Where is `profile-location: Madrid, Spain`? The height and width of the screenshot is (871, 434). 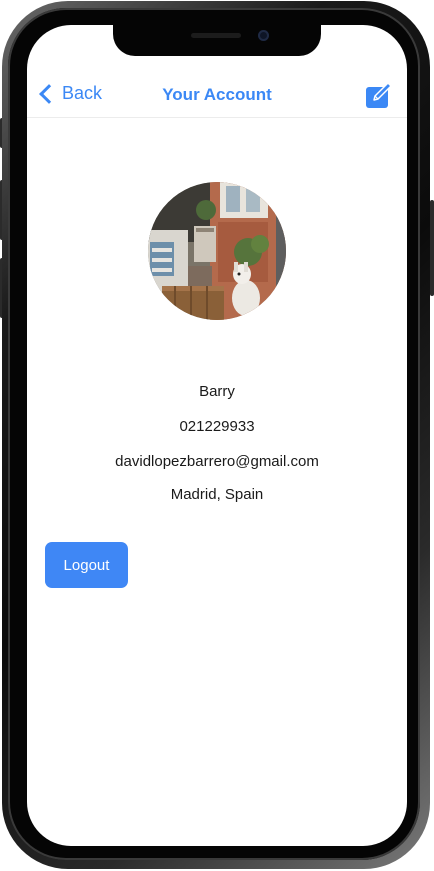 profile-location: Madrid, Spain is located at coordinates (217, 494).